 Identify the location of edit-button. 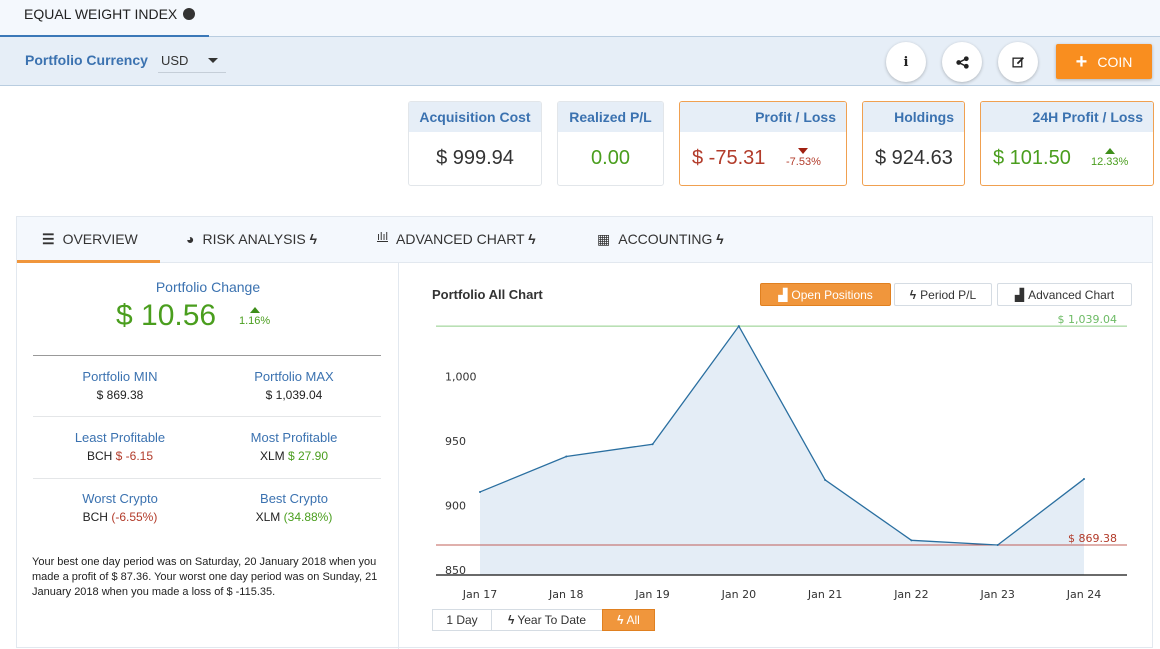
(1018, 62).